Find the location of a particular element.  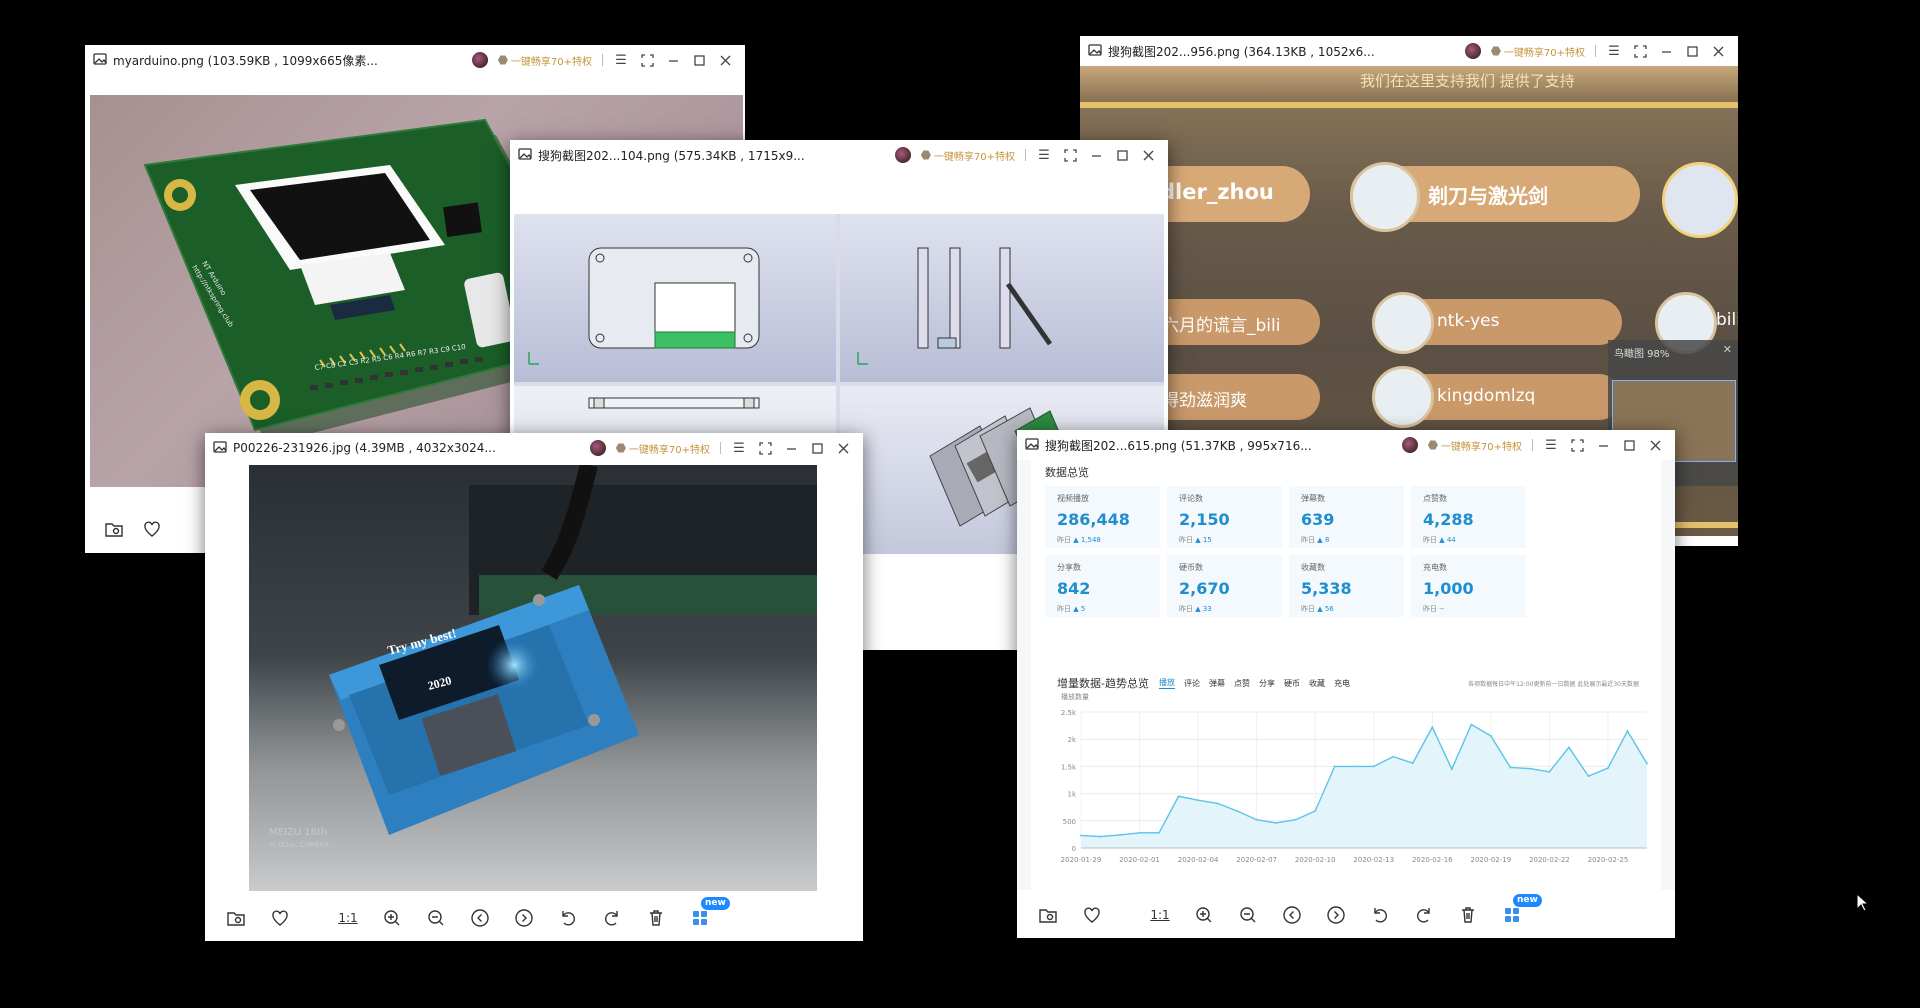

stat-label: 视频播放 is located at coordinates (1073, 498).